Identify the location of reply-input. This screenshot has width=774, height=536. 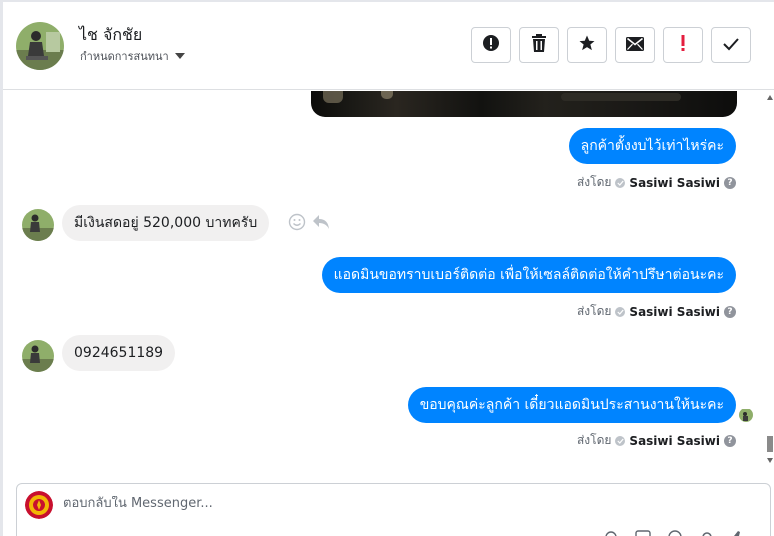
(313, 503).